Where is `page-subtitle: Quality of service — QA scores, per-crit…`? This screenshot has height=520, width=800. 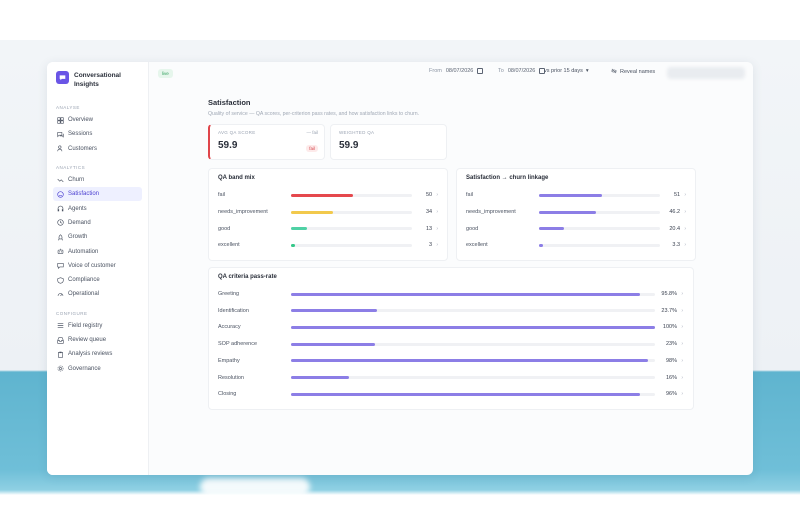 page-subtitle: Quality of service — QA scores, per-crit… is located at coordinates (314, 114).